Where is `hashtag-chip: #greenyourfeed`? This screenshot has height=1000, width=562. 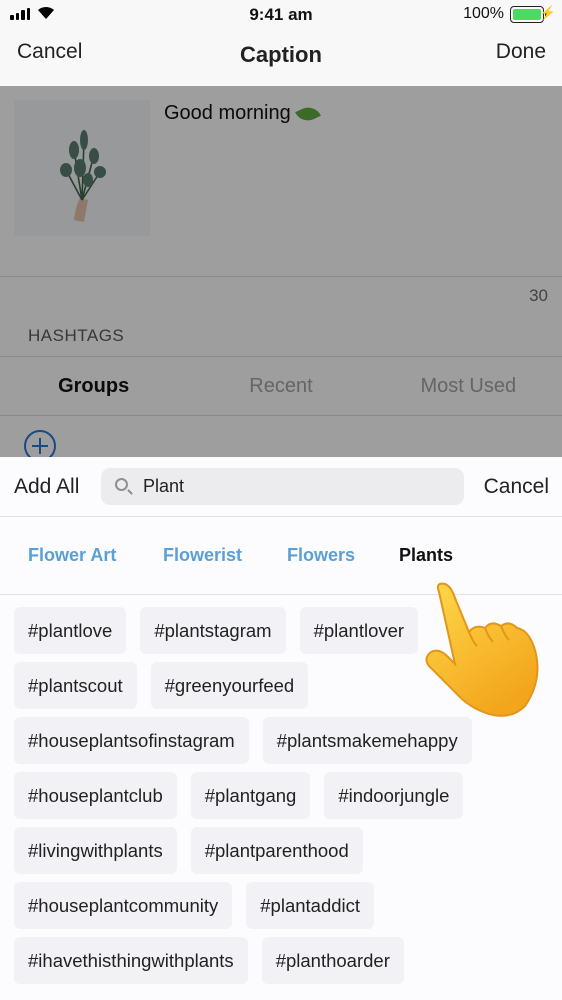
hashtag-chip: #greenyourfeed is located at coordinates (229, 685).